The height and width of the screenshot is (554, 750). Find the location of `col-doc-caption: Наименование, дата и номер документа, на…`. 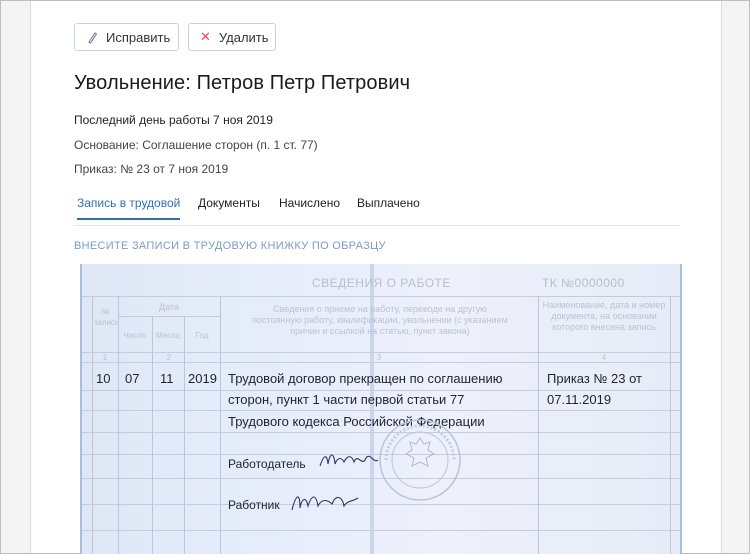

col-doc-caption: Наименование, дата и номер документа, на… is located at coordinates (604, 316).